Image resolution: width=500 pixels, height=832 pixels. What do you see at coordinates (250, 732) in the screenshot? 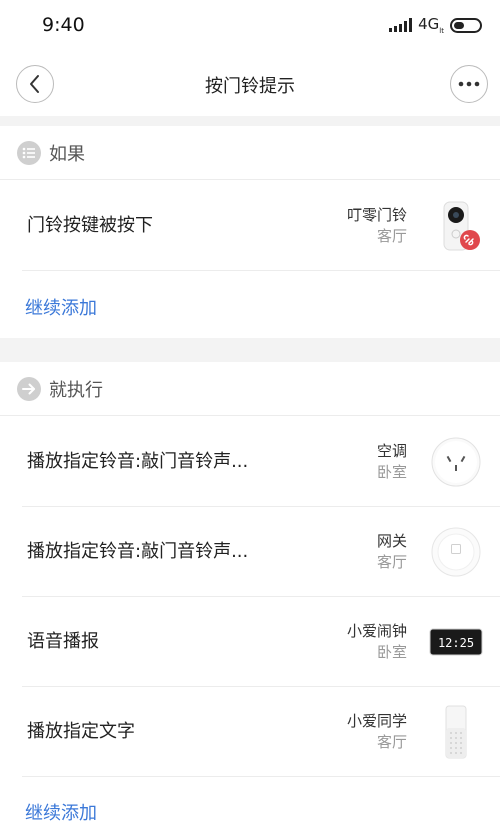
I see `action-row: 播放指定文字 小爱同学 客厅` at bounding box center [250, 732].